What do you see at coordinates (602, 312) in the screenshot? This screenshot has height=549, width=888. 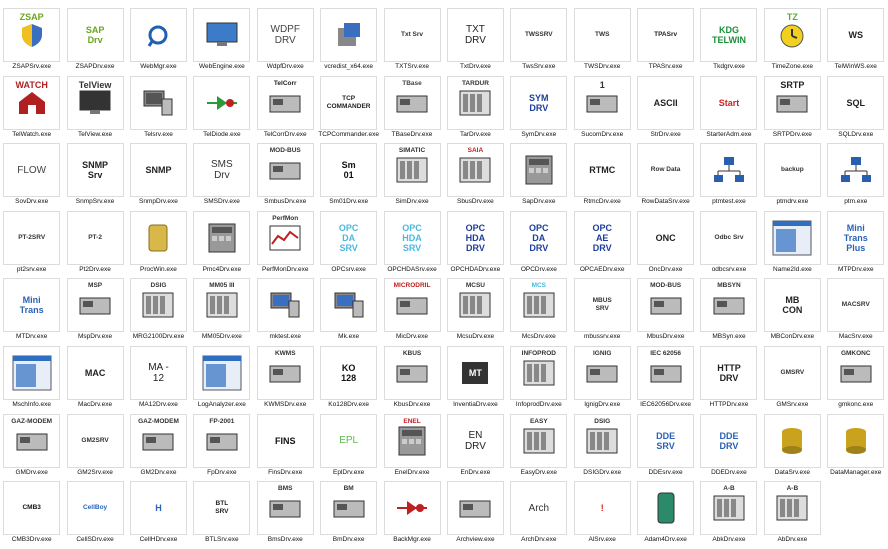 I see `file-item: MBUS SRV mbussrv.exe` at bounding box center [602, 312].